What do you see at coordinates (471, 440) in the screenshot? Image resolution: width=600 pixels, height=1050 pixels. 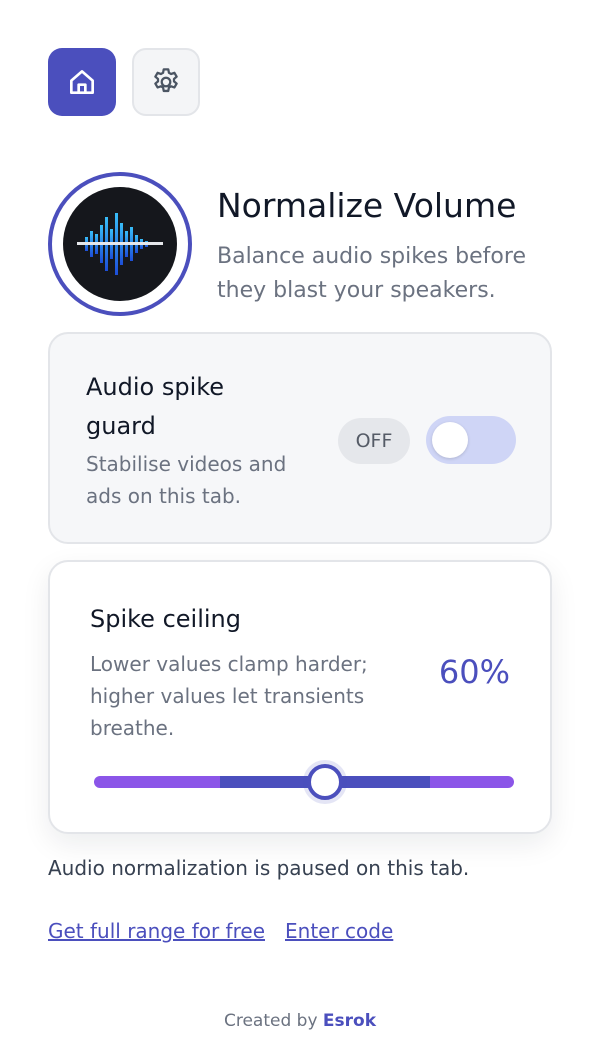 I see `spike-guard-toggle` at bounding box center [471, 440].